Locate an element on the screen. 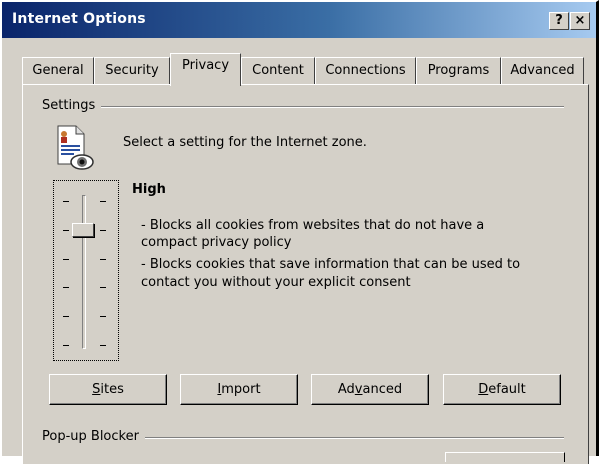  tab-connections-label: Connections is located at coordinates (365, 70).